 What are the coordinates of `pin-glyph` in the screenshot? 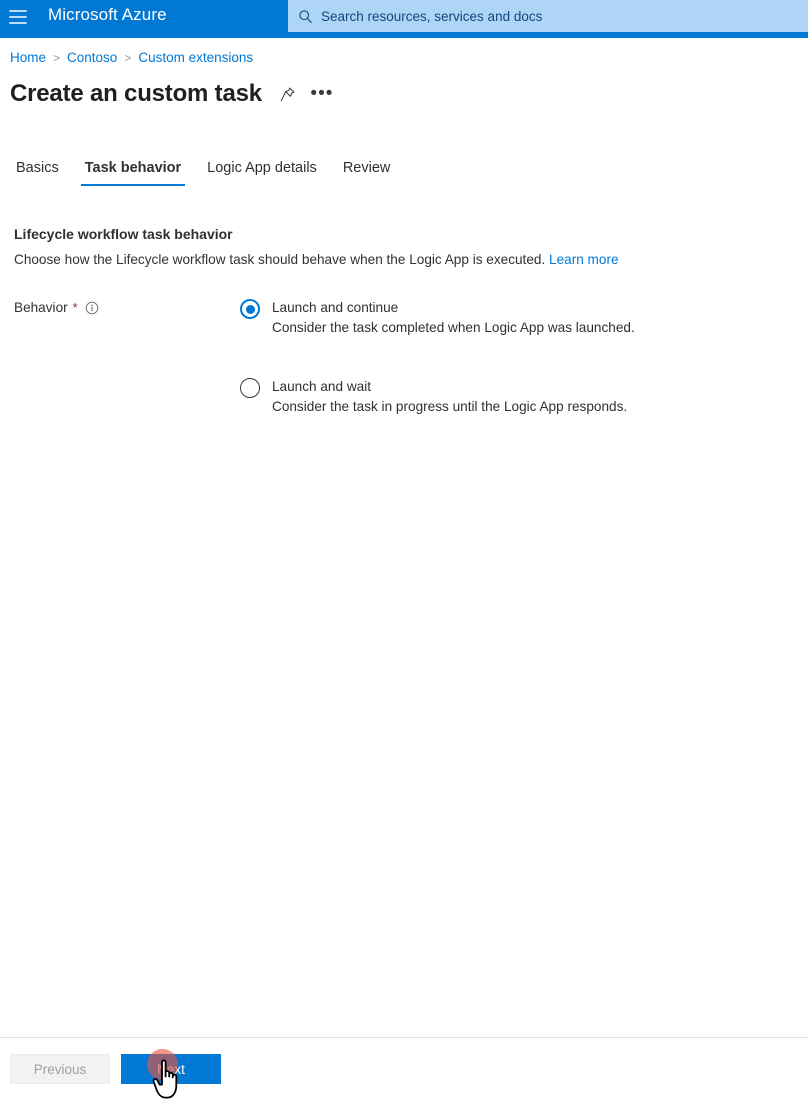 It's located at (288, 94).